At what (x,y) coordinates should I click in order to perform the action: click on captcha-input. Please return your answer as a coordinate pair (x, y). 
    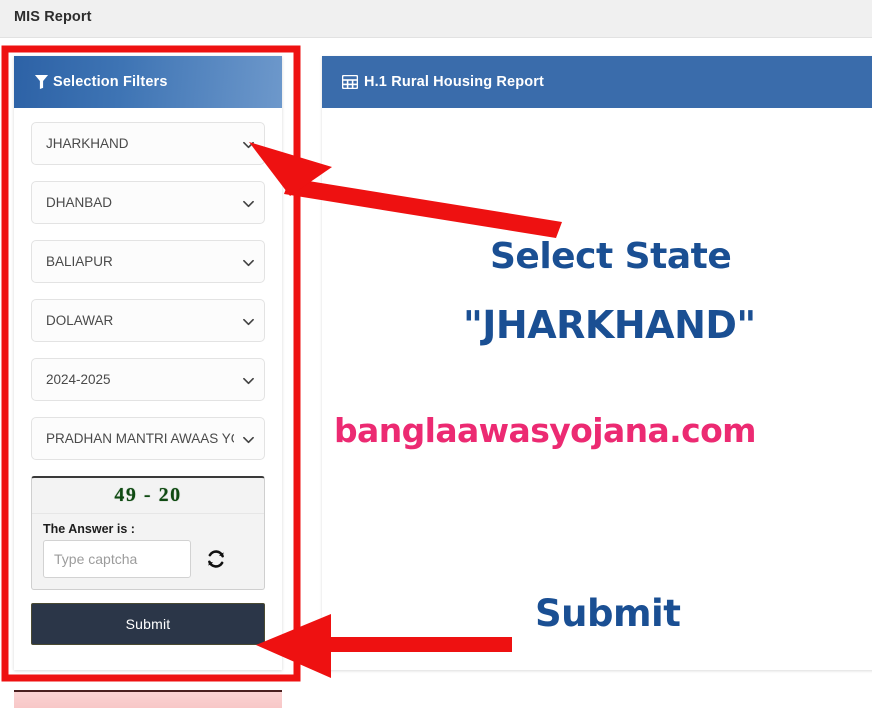
    Looking at the image, I should click on (117, 559).